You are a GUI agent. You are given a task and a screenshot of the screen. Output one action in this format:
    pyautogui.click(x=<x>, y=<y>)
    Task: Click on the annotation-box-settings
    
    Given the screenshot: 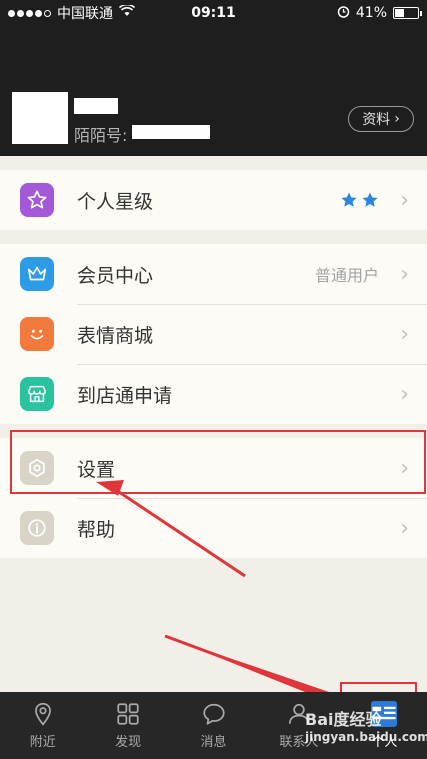 What is the action you would take?
    pyautogui.click(x=218, y=462)
    